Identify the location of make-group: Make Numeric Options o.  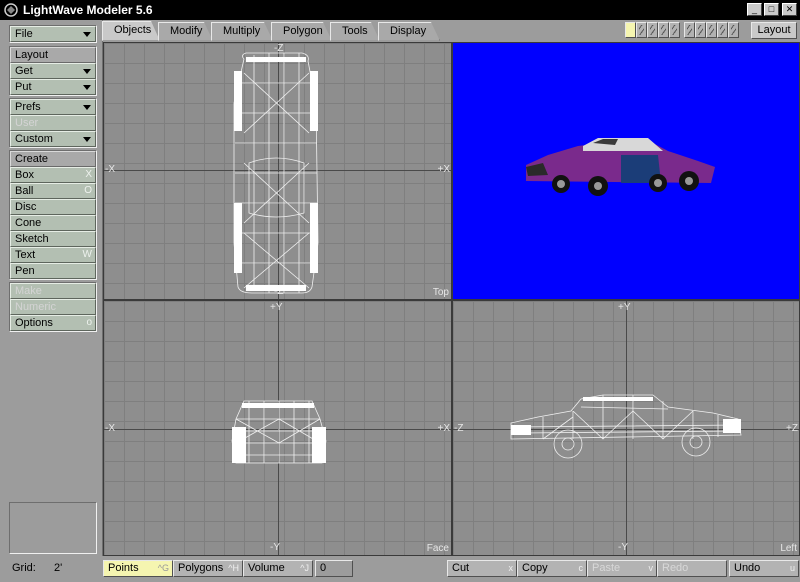
(53, 307).